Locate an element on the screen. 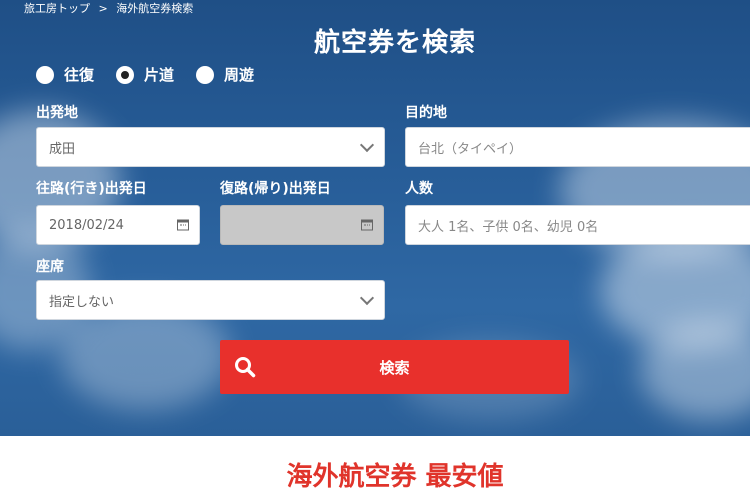 Image resolution: width=750 pixels, height=500 pixels. passengers-input: 大人 1名、子供 0名、幼児 0名 is located at coordinates (577, 225).